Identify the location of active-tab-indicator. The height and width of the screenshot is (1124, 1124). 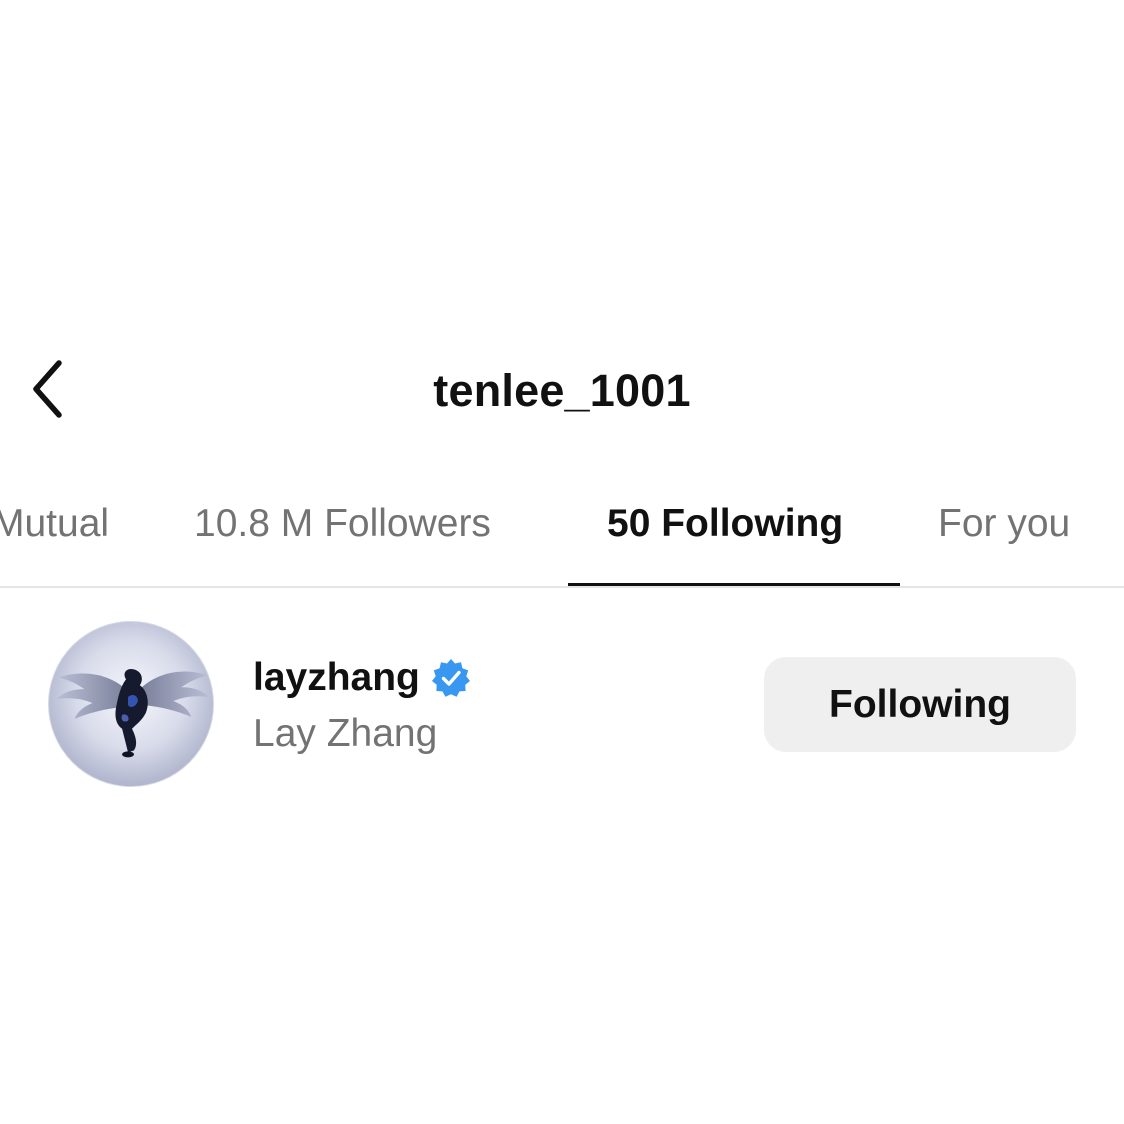
(734, 584).